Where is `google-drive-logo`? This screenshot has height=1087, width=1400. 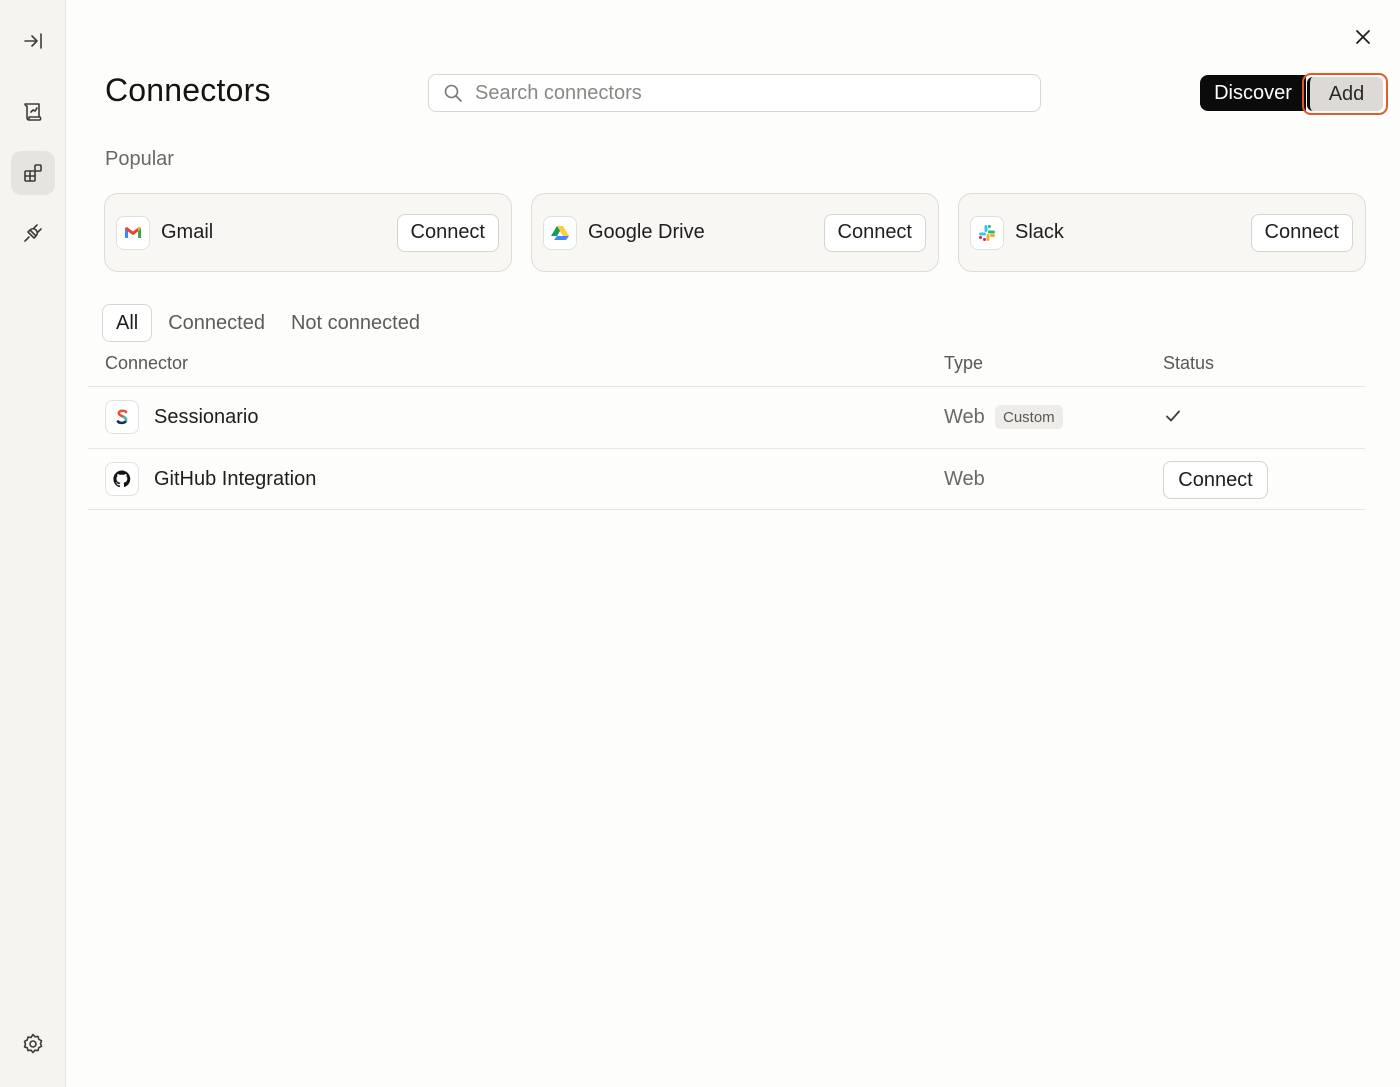
google-drive-logo is located at coordinates (560, 232).